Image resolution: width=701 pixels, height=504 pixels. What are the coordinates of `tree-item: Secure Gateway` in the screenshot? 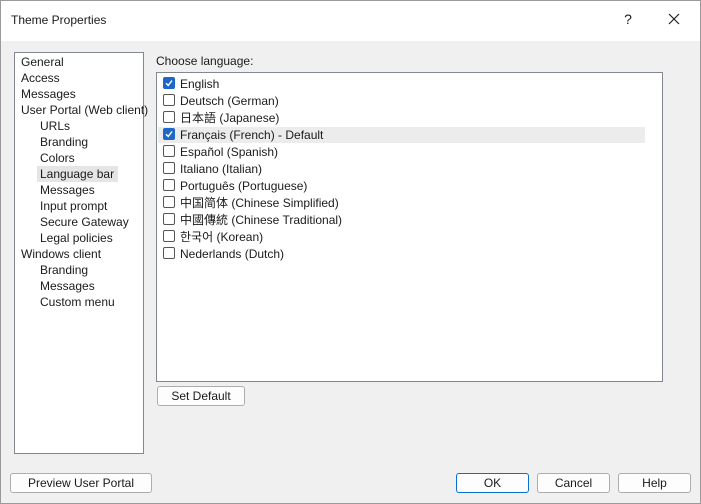 It's located at (85, 222).